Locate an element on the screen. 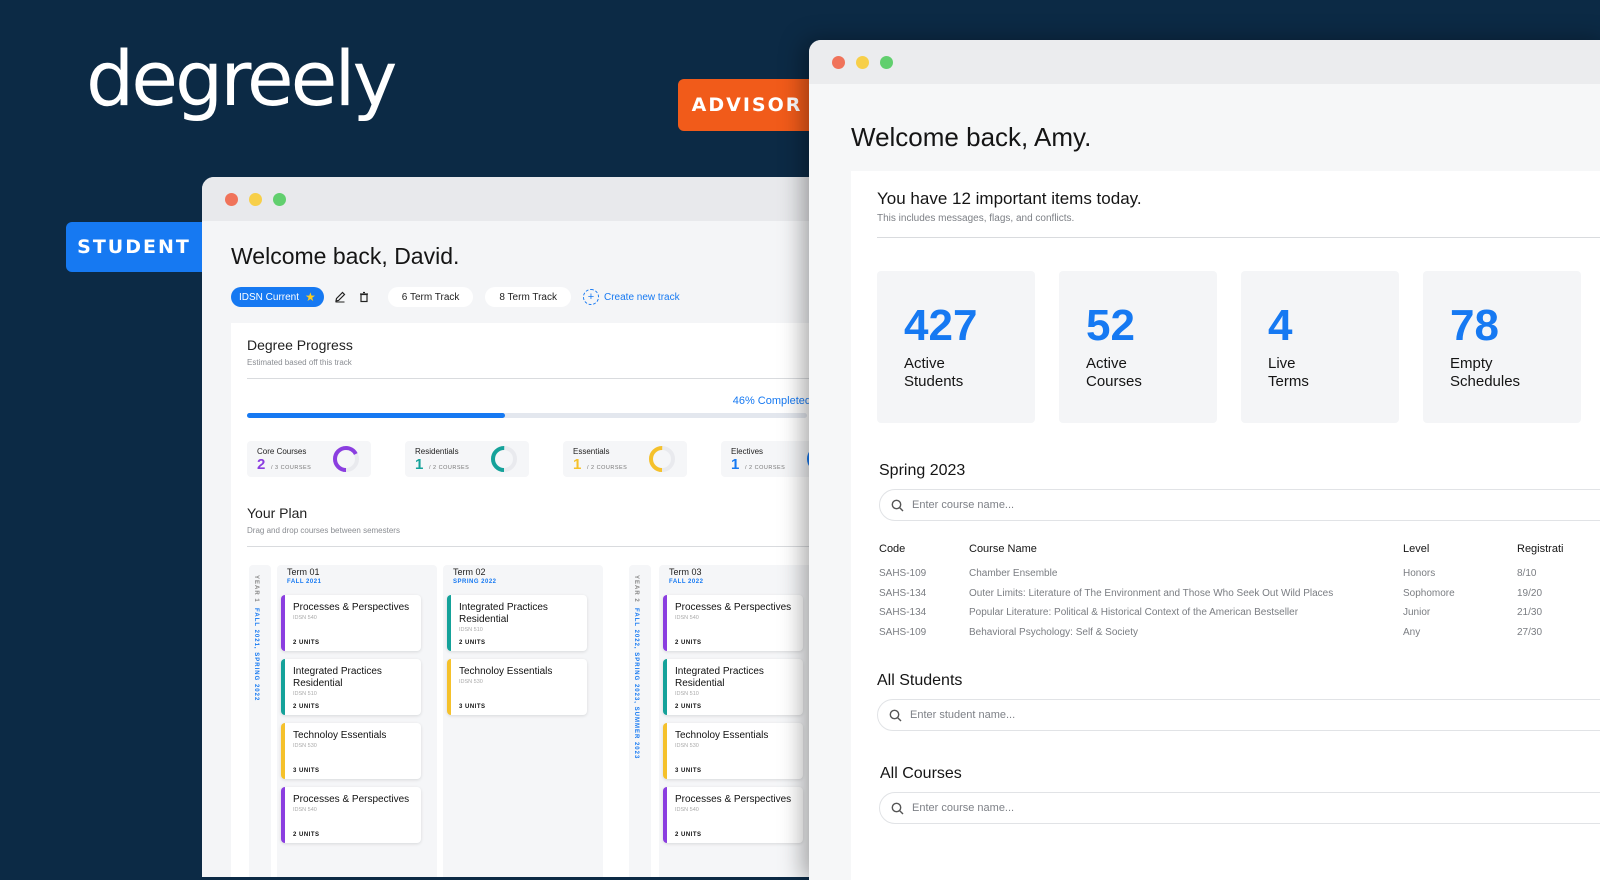 Image resolution: width=1600 pixels, height=880 pixels. student-titlebar is located at coordinates (522, 199).